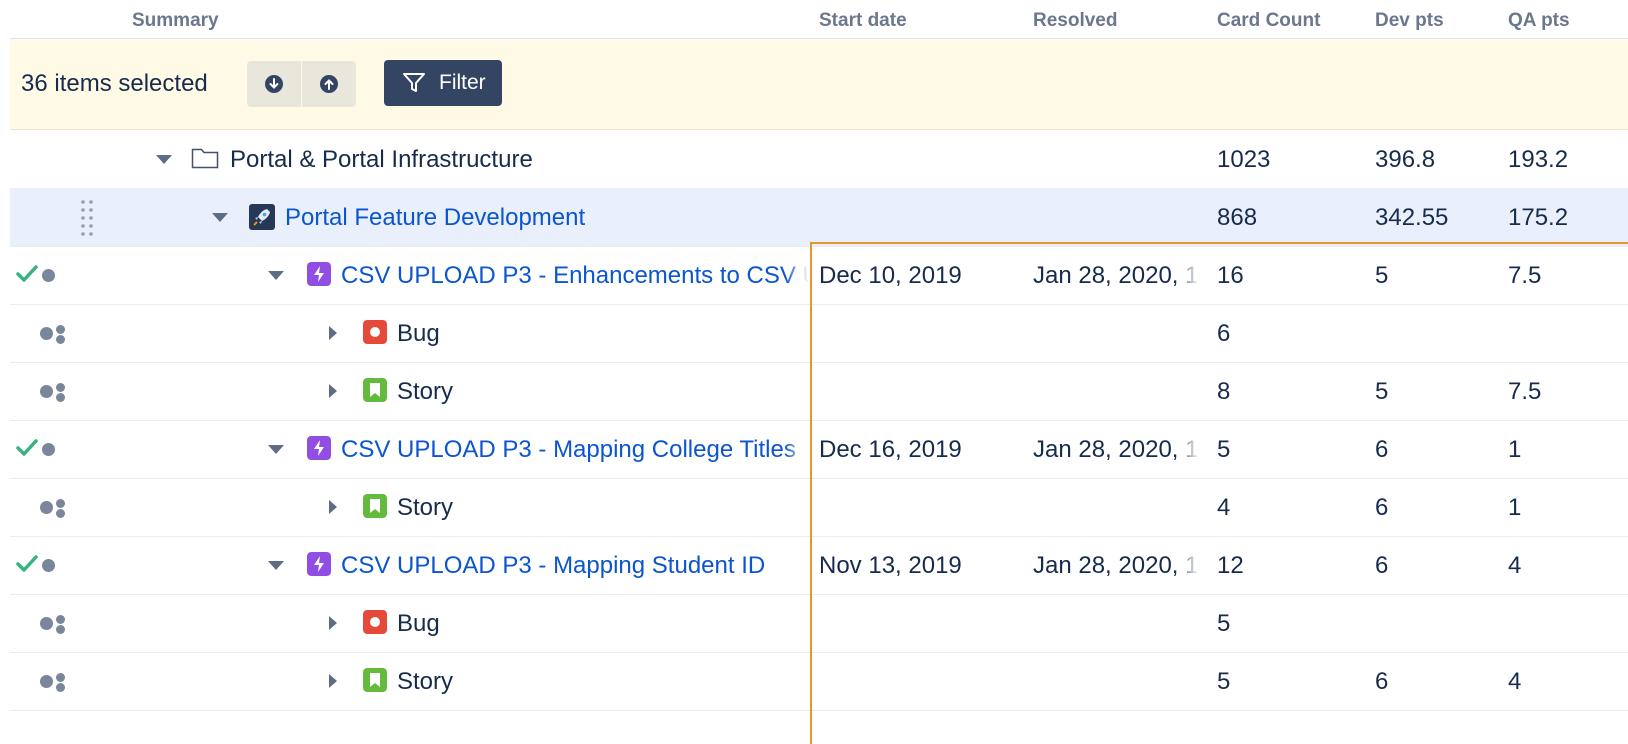 The height and width of the screenshot is (744, 1628). What do you see at coordinates (1515, 565) in the screenshot?
I see `qa-pts-value: 4` at bounding box center [1515, 565].